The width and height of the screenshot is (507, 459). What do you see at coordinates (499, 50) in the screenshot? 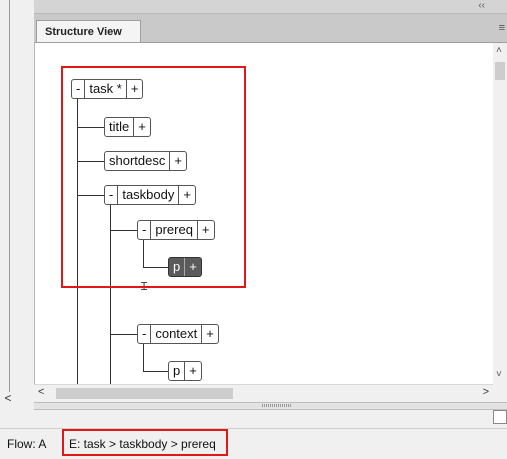
I see `scroll-up-icon: ˄` at bounding box center [499, 50].